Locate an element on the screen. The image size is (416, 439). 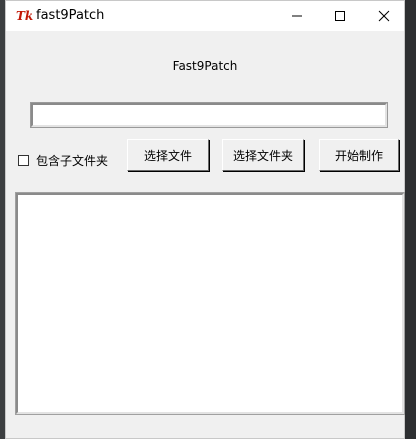
title-bar: Tk fast9Patch is located at coordinates (205, 16).